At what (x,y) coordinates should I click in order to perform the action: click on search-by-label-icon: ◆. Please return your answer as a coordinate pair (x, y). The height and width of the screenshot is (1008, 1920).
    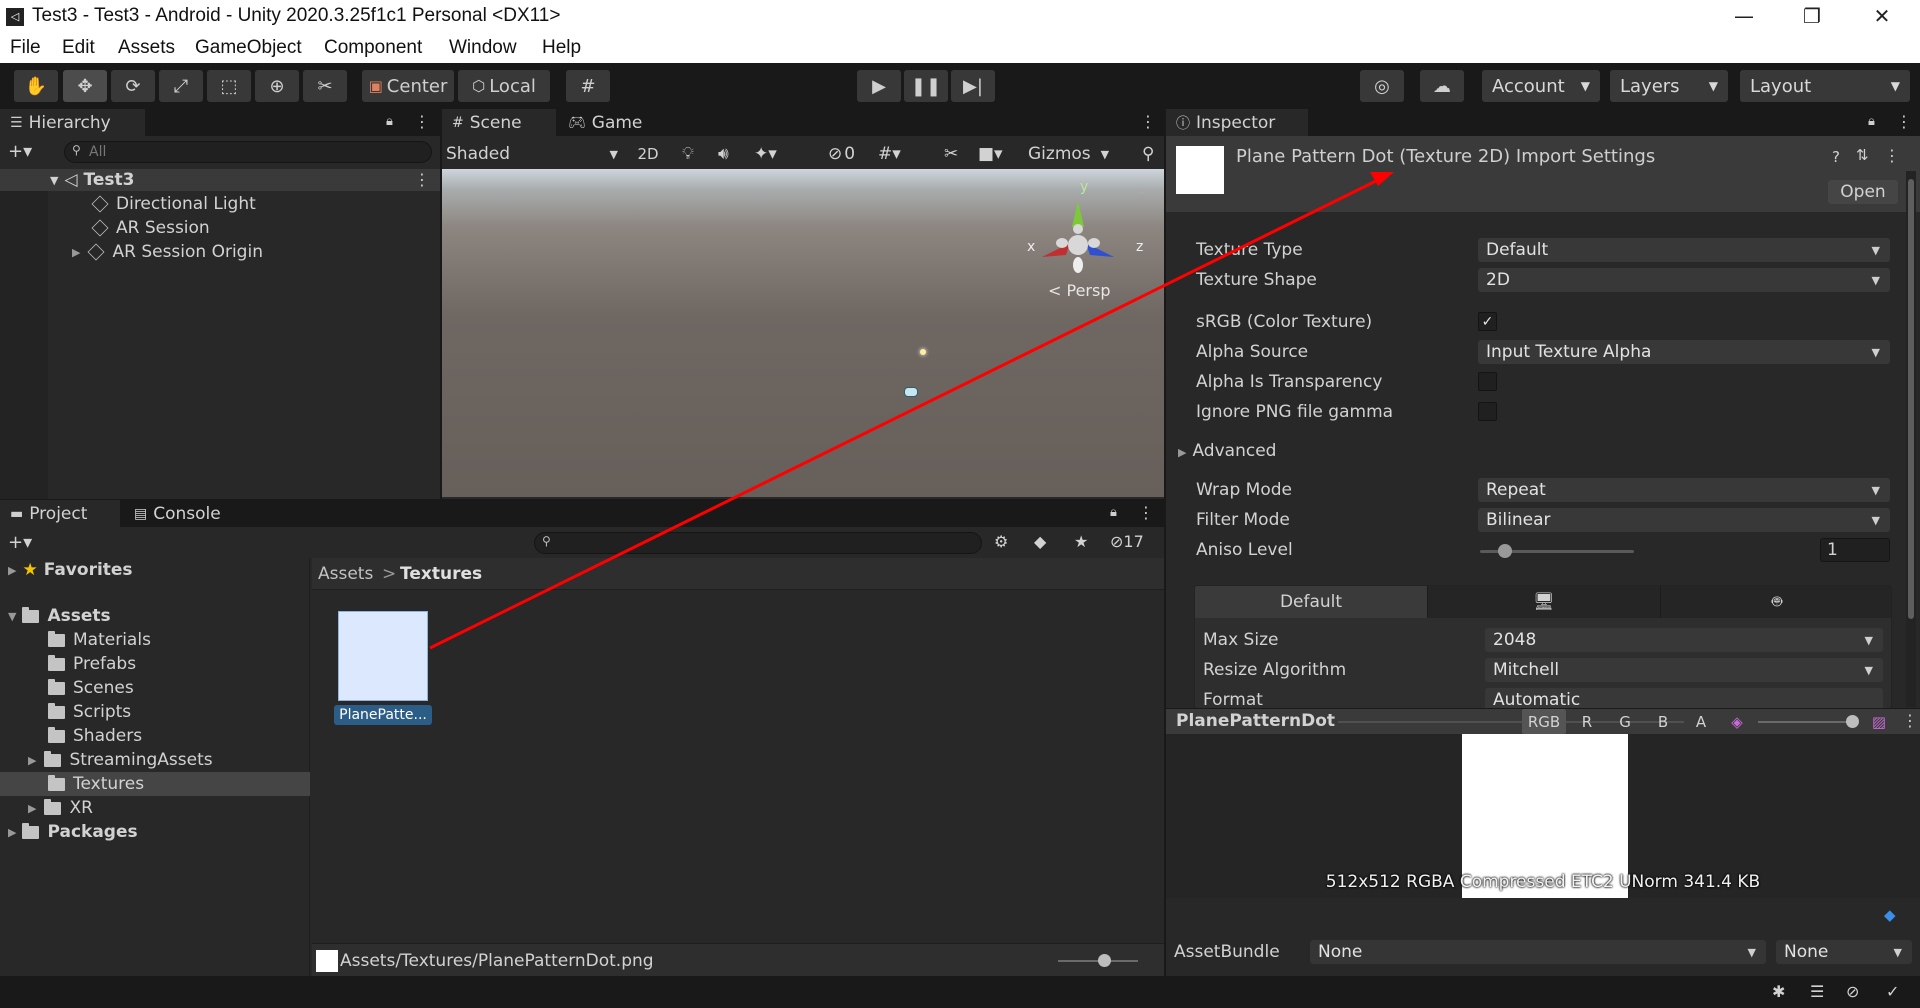
    Looking at the image, I should click on (1040, 541).